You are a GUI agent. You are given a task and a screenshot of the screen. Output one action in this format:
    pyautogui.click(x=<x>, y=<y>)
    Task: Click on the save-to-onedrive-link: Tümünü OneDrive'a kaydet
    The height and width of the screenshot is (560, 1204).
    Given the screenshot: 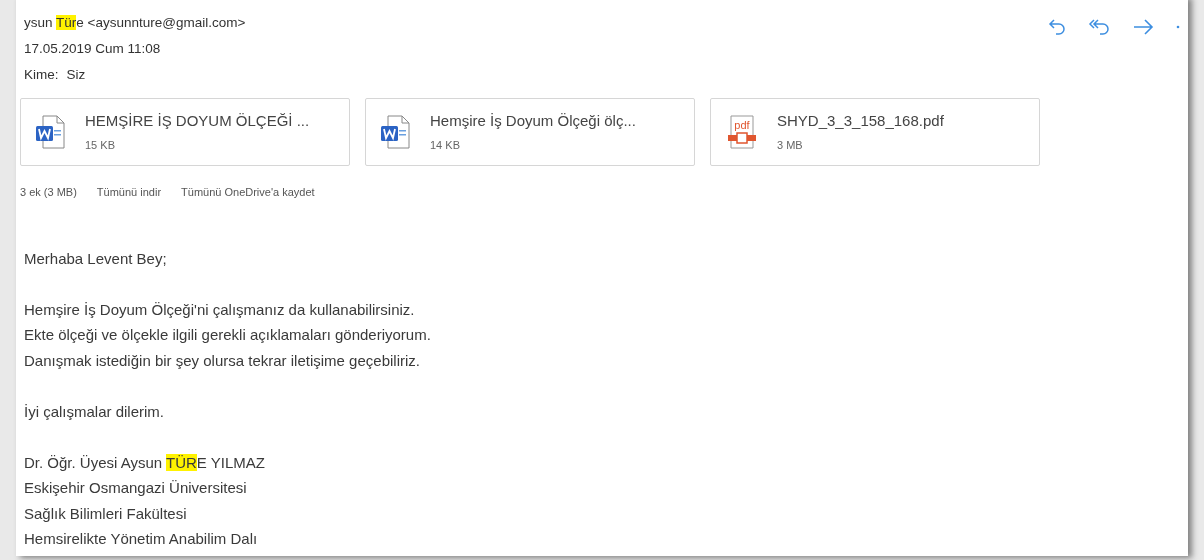 What is the action you would take?
    pyautogui.click(x=248, y=192)
    